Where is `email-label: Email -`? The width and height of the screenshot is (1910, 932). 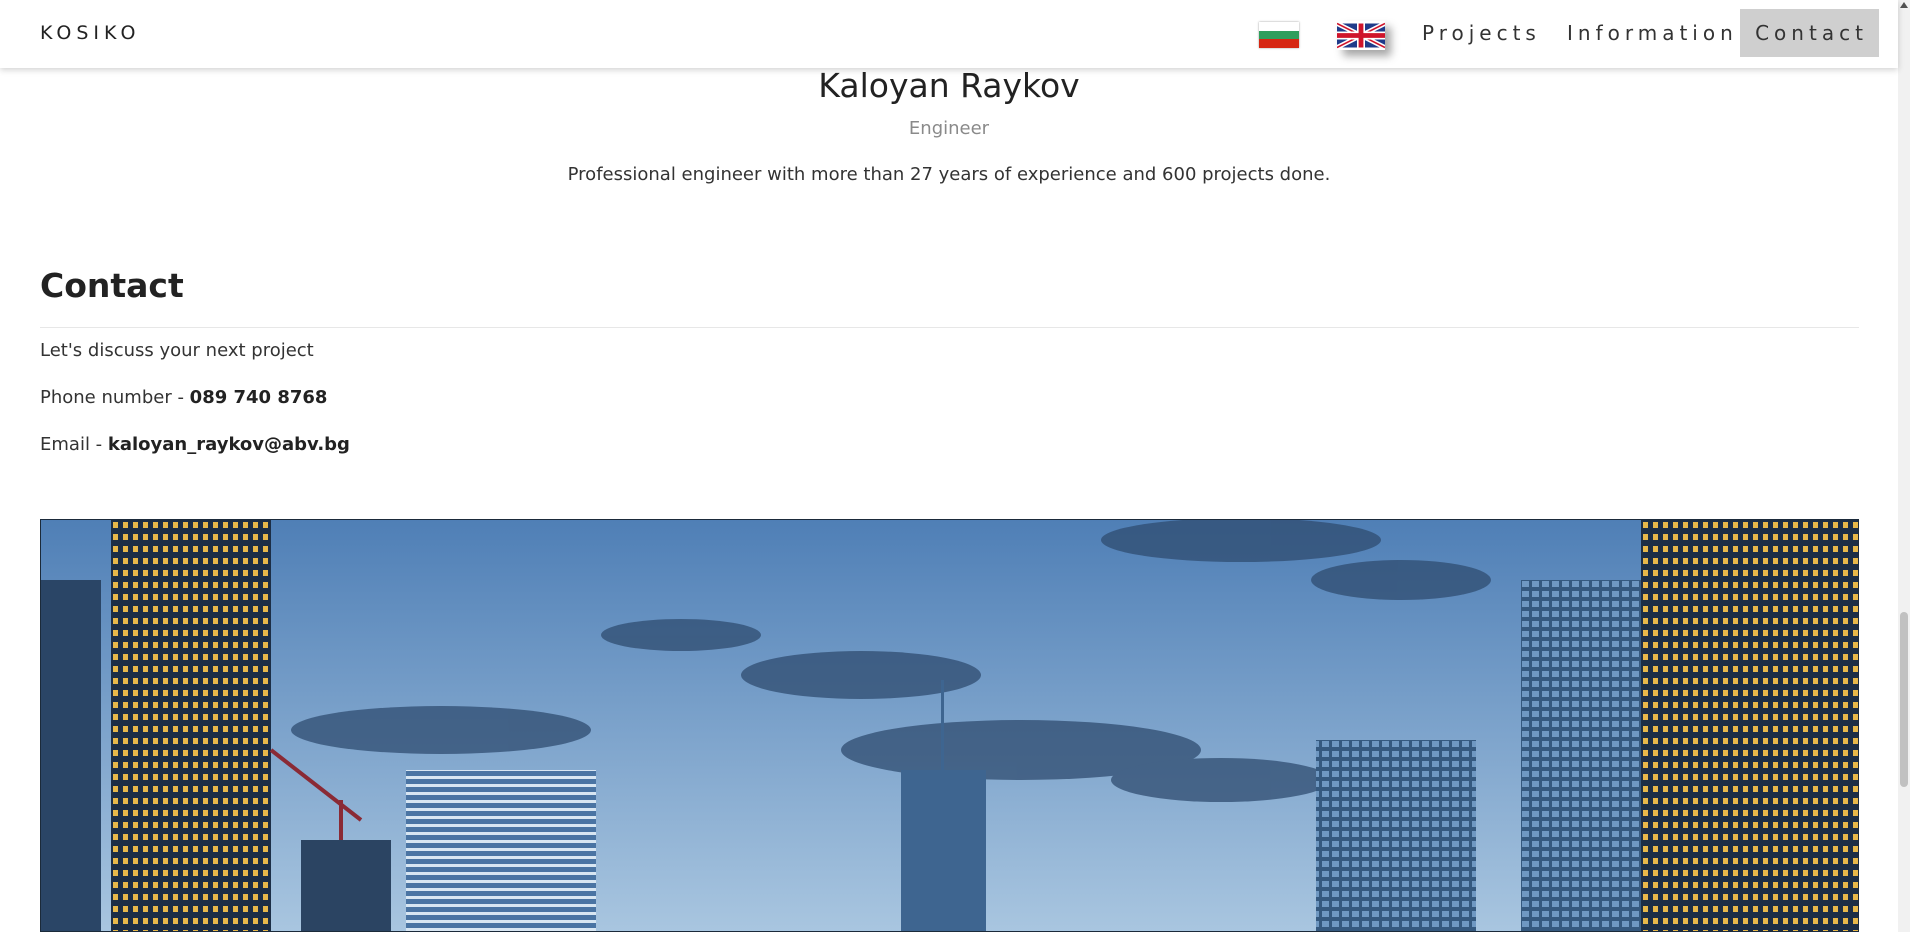 email-label: Email - is located at coordinates (74, 444).